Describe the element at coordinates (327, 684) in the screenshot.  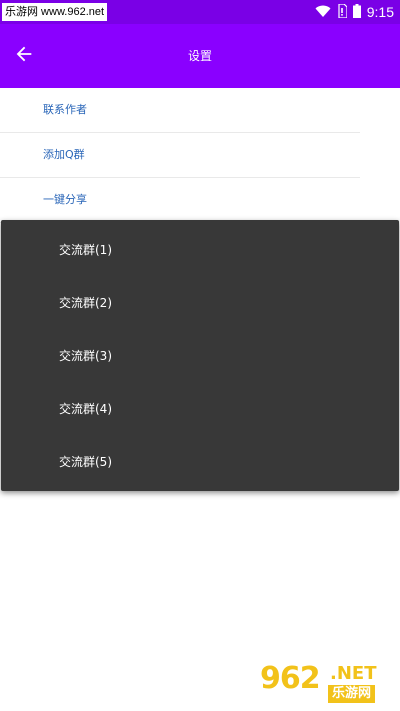
I see `watermark-logo: 962 .NET 乐游网` at that location.